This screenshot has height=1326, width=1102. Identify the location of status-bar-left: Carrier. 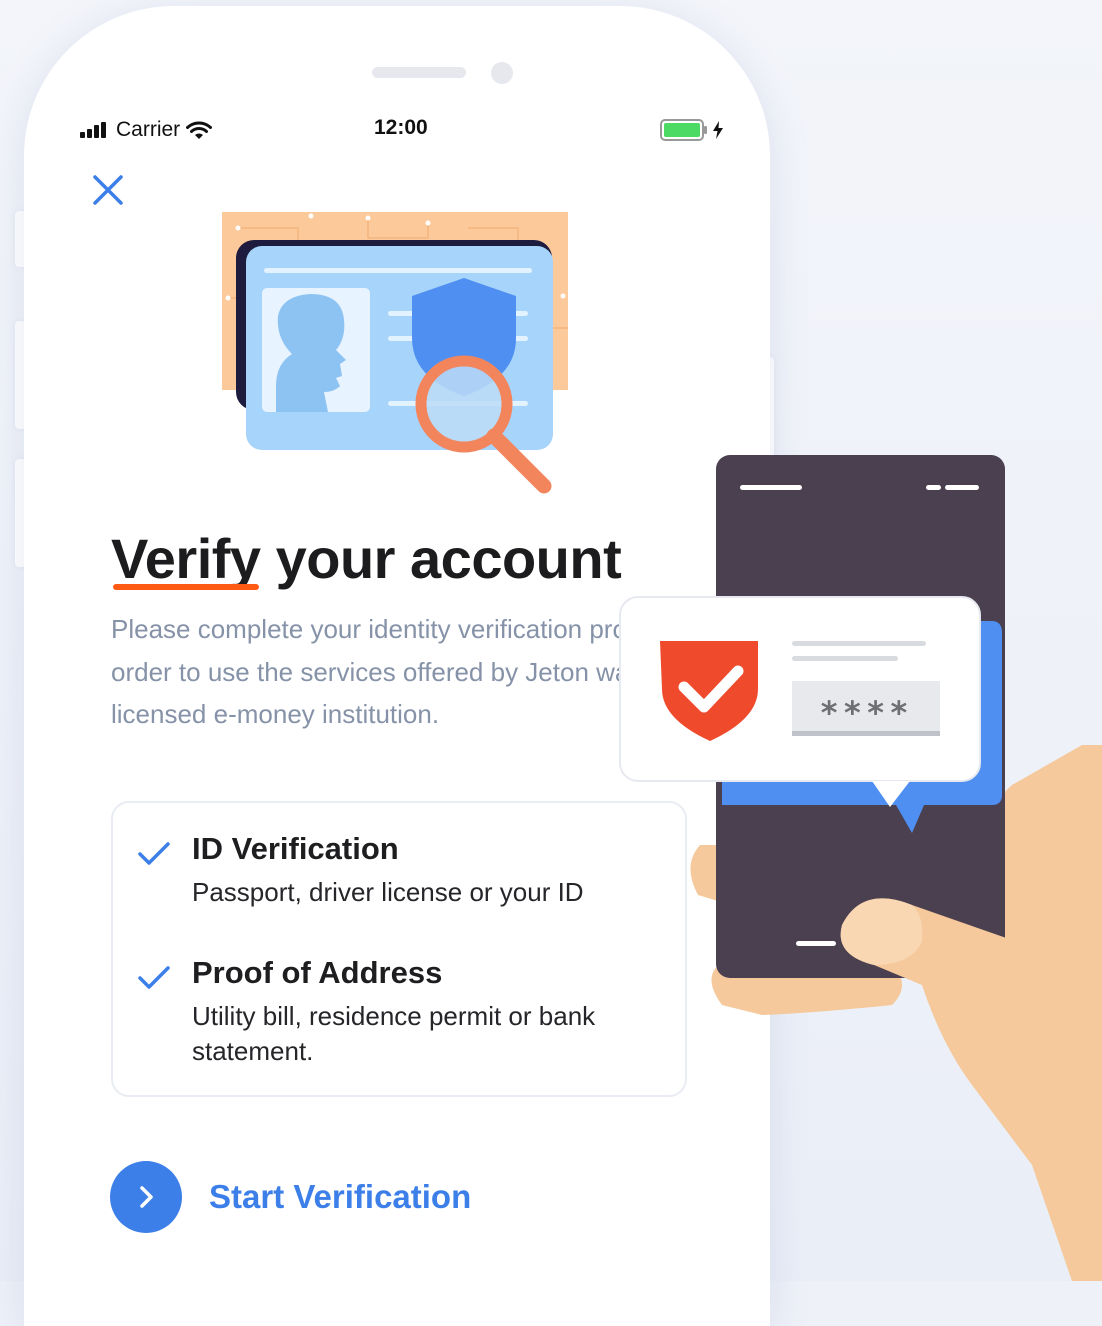
(146, 130).